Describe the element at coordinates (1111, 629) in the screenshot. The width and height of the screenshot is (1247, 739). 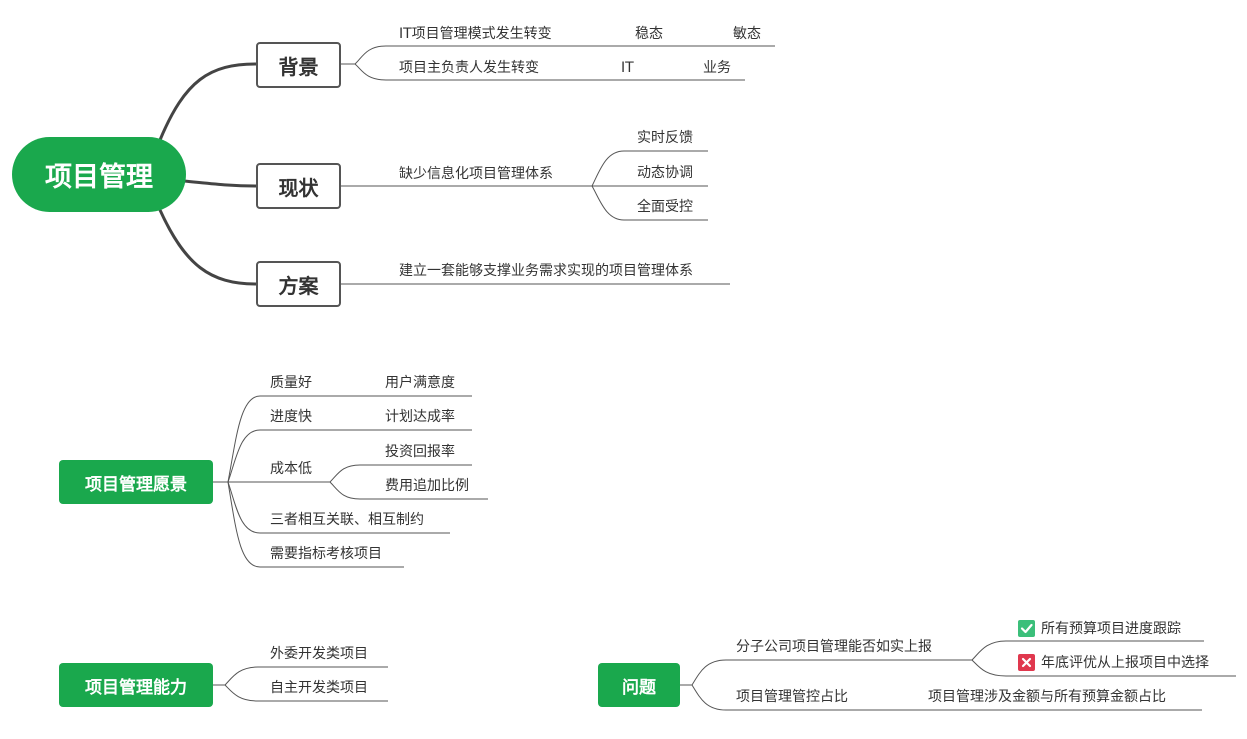
I see `issues-report-sub-1: 所有预算项目进度跟踪` at that location.